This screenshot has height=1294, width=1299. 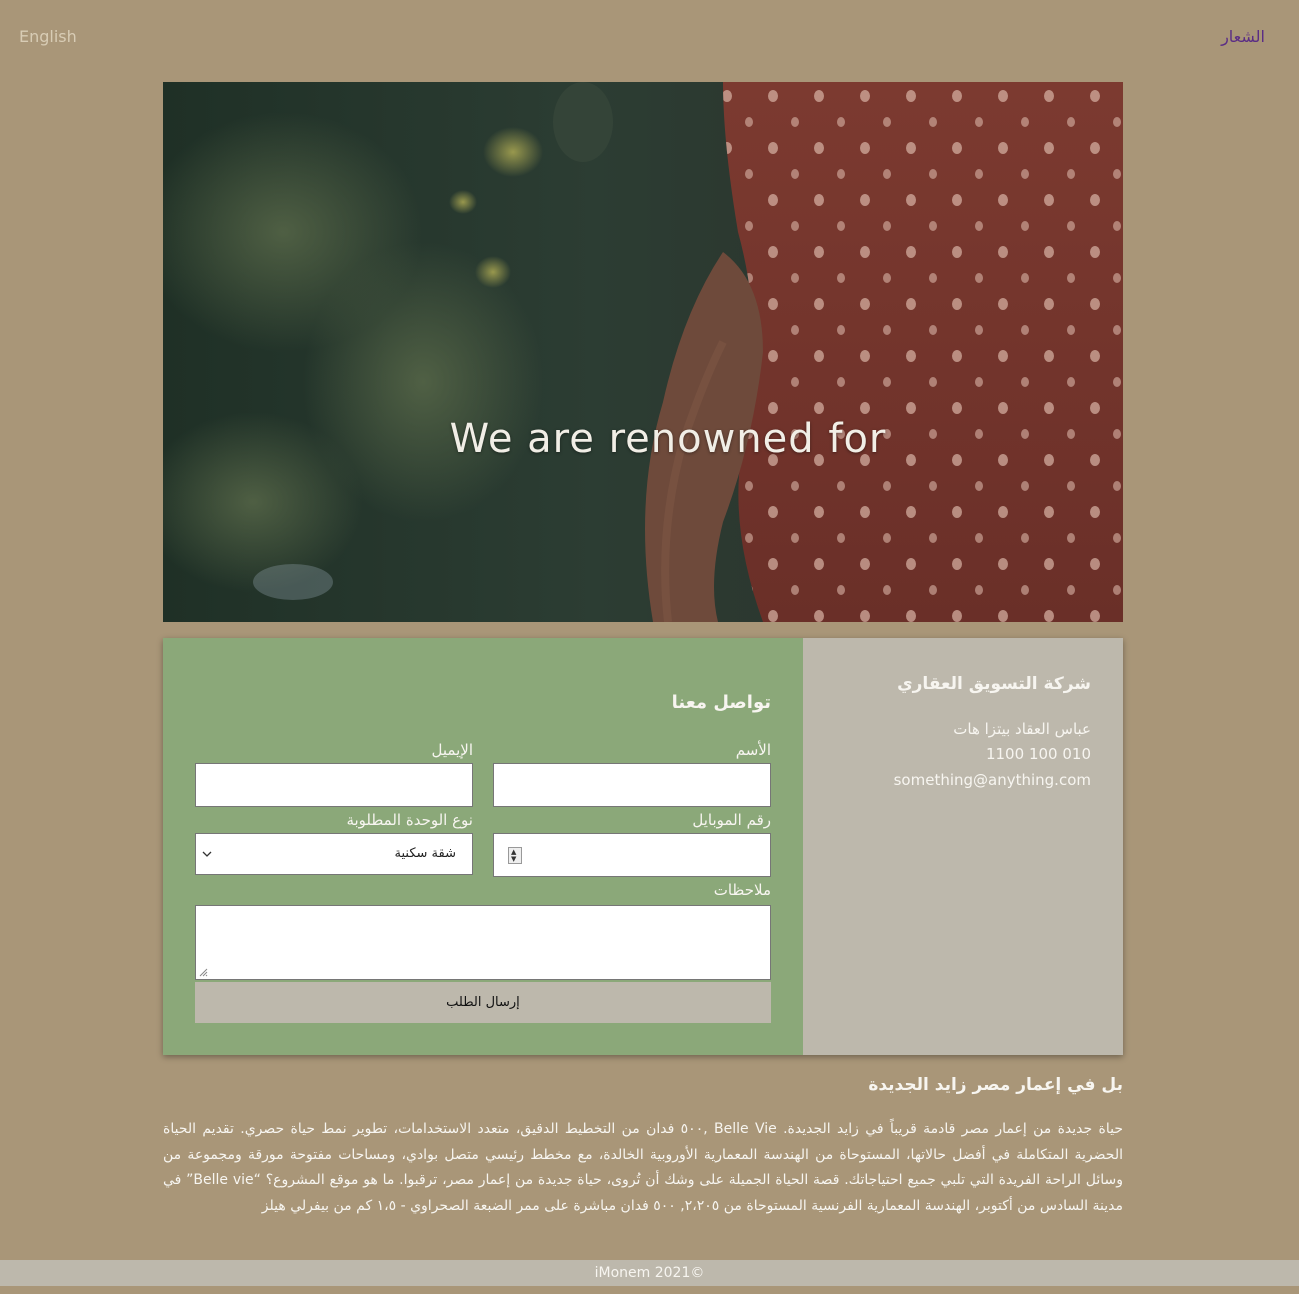 I want to click on top-navigation: English الشعار, so click(x=649, y=38).